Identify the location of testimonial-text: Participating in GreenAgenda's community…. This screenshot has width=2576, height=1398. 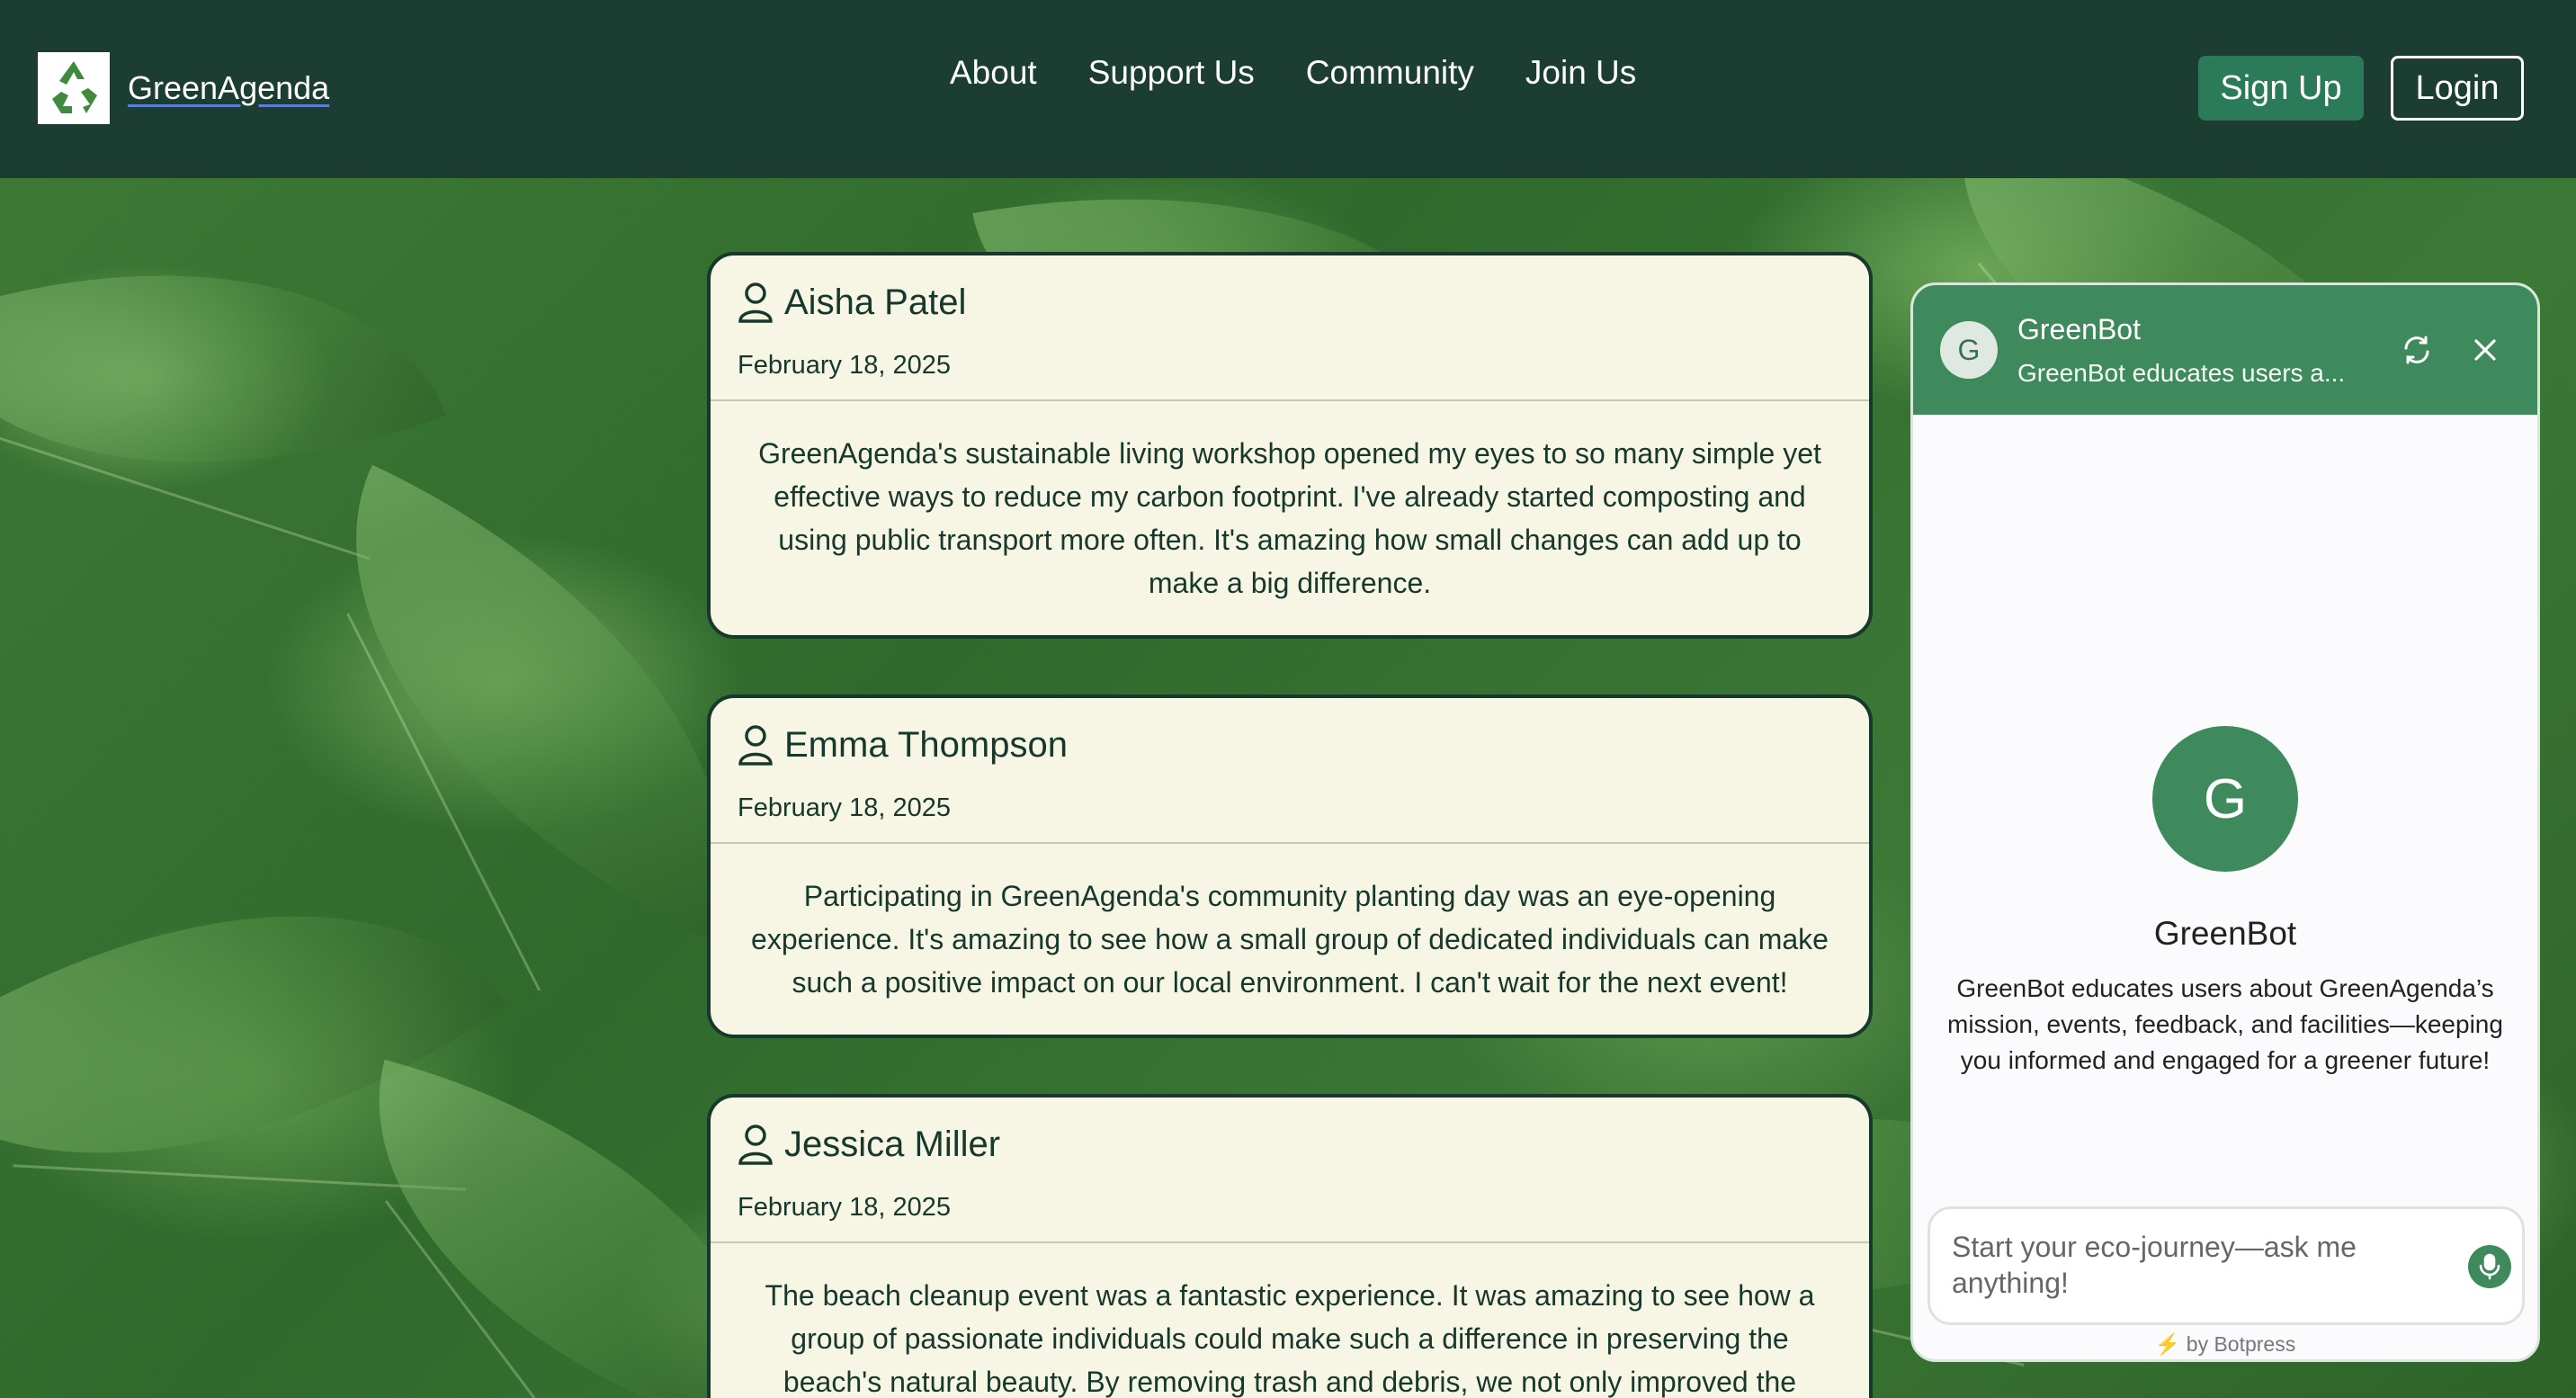
(1290, 939).